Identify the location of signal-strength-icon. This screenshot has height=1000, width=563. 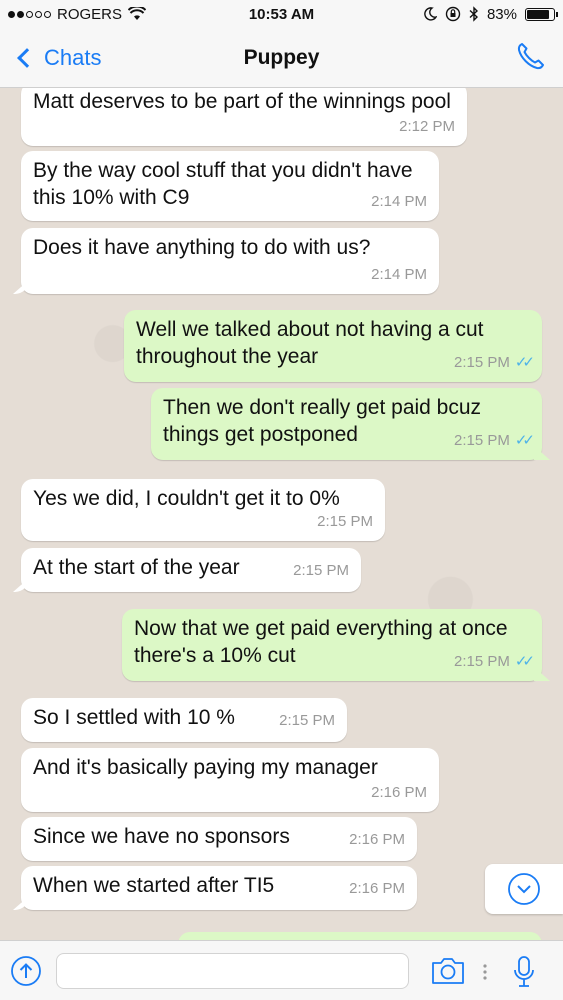
(29, 14).